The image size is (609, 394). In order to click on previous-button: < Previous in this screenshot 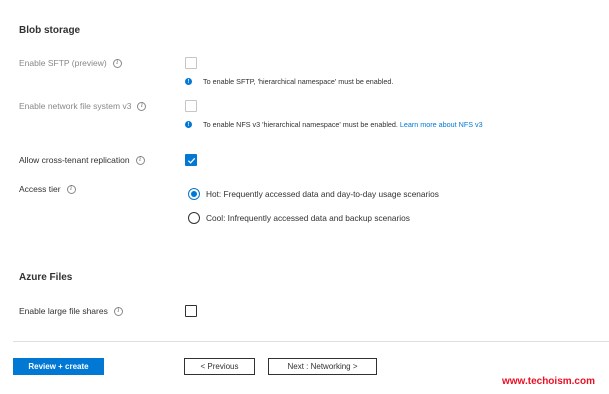, I will do `click(219, 366)`.